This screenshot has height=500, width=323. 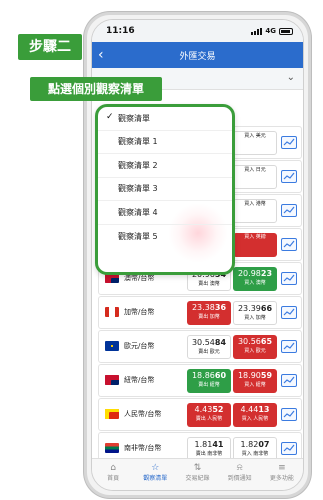 What do you see at coordinates (138, 189) in the screenshot?
I see `watchlist-option-label: 觀察清單 3` at bounding box center [138, 189].